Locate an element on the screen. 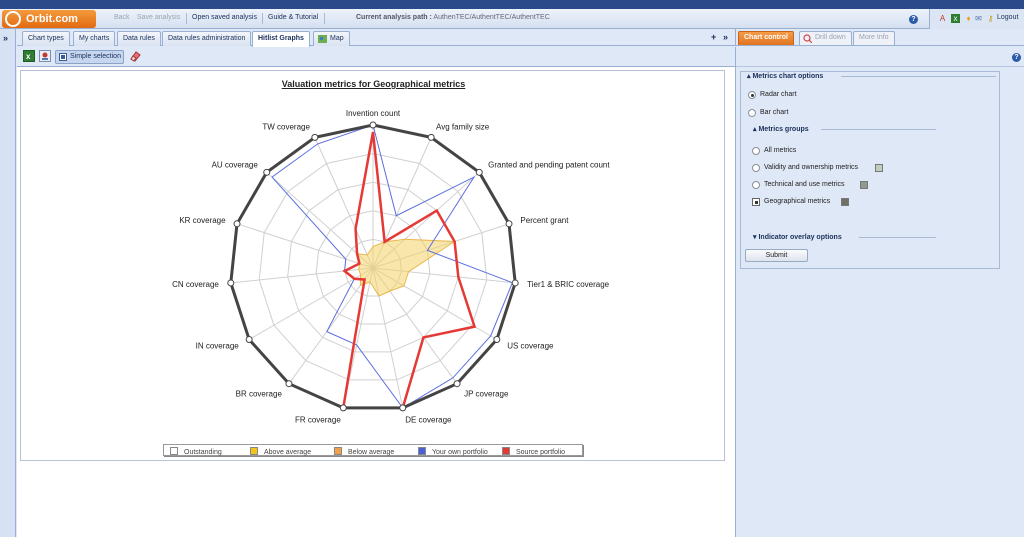  help-icon: ? is located at coordinates (913, 19).